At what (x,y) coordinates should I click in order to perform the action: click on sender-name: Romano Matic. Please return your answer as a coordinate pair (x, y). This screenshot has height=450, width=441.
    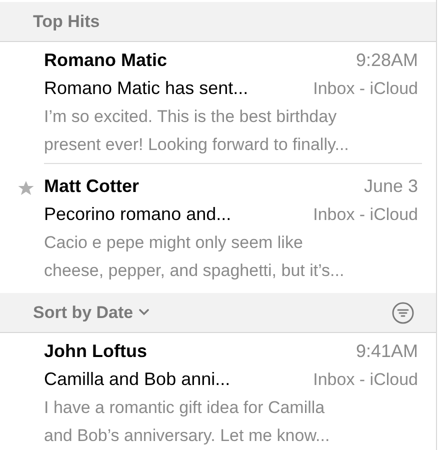
    Looking at the image, I should click on (106, 60).